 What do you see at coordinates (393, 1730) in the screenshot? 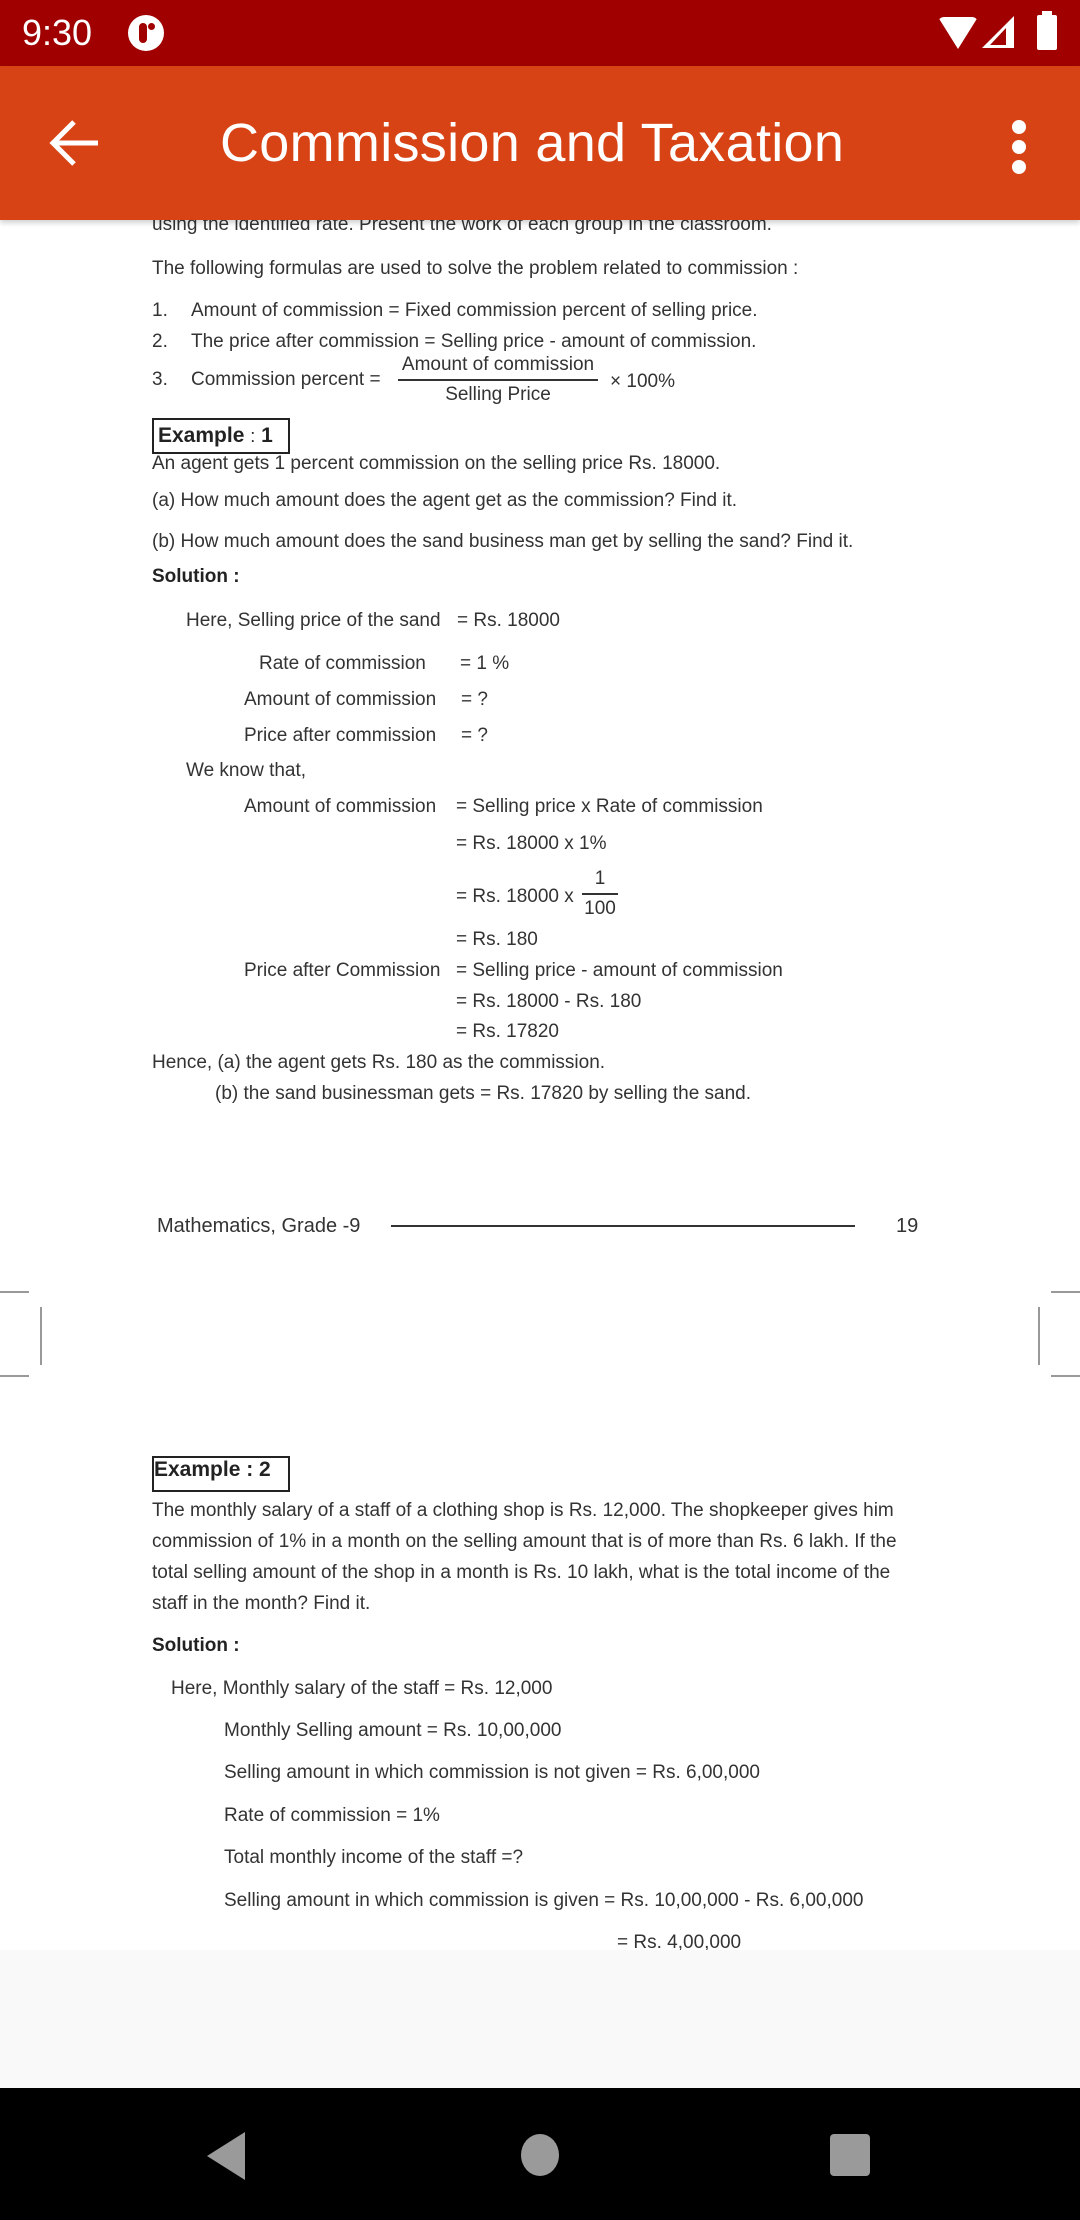
I see `solution-line: Monthly Selling amount = Rs. 10,00,000` at bounding box center [393, 1730].